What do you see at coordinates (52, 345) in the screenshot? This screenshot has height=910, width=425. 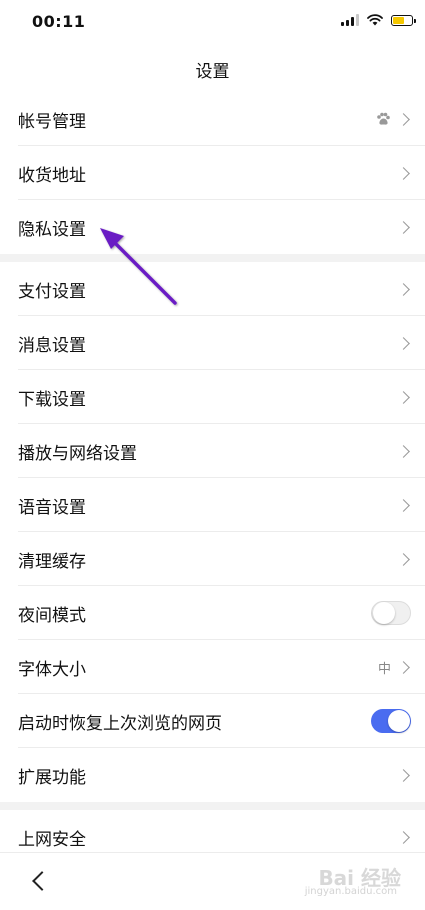 I see `setting-label: 消息设置` at bounding box center [52, 345].